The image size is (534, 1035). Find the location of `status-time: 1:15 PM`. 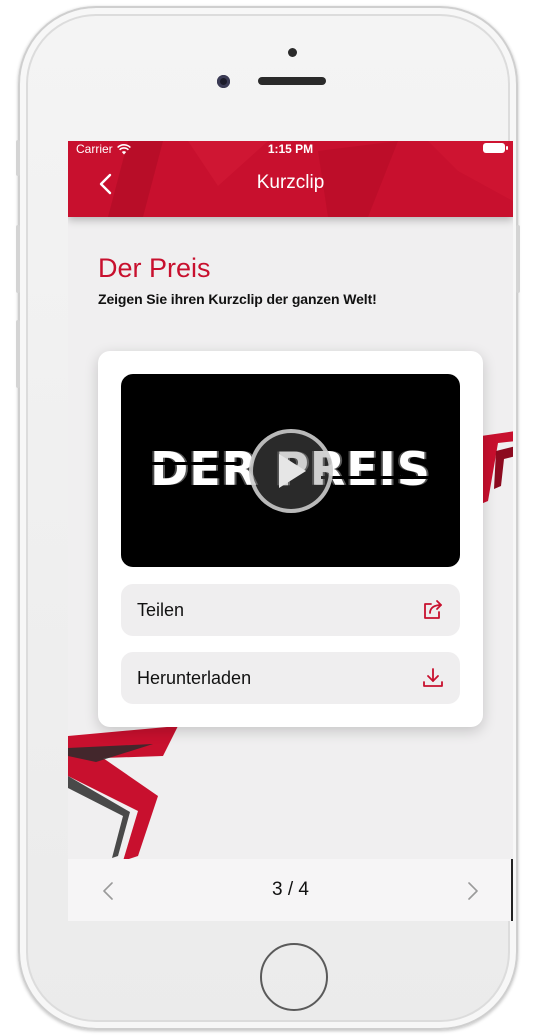

status-time: 1:15 PM is located at coordinates (290, 149).